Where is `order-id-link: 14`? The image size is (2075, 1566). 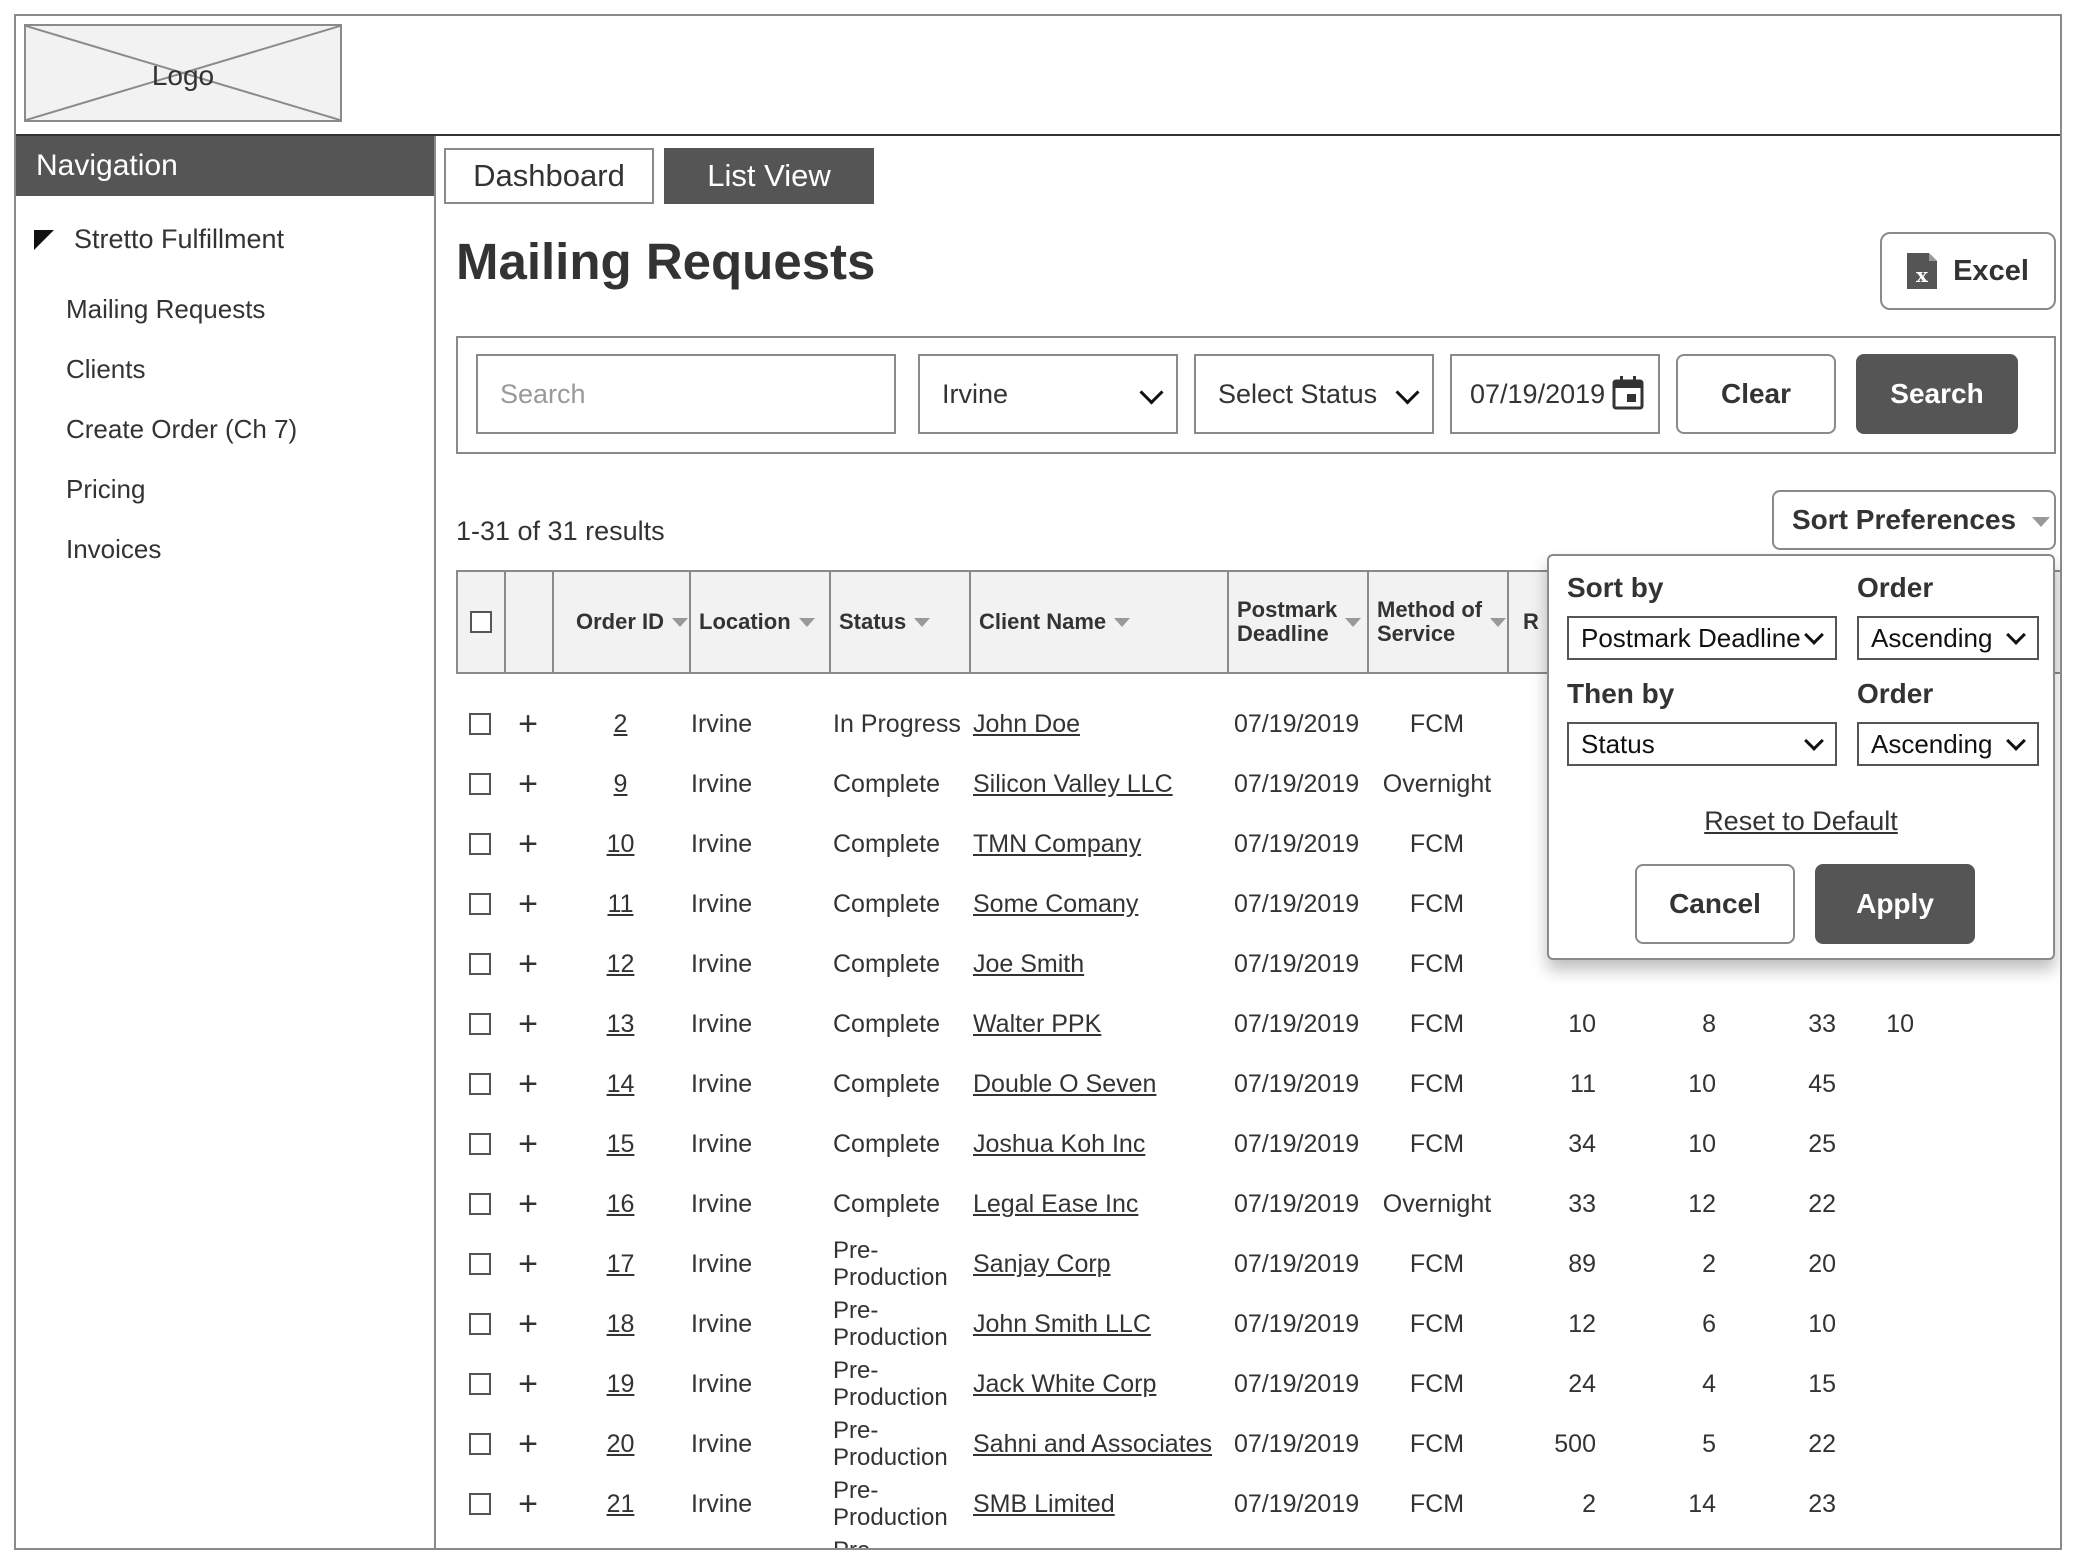
order-id-link: 14 is located at coordinates (621, 1084).